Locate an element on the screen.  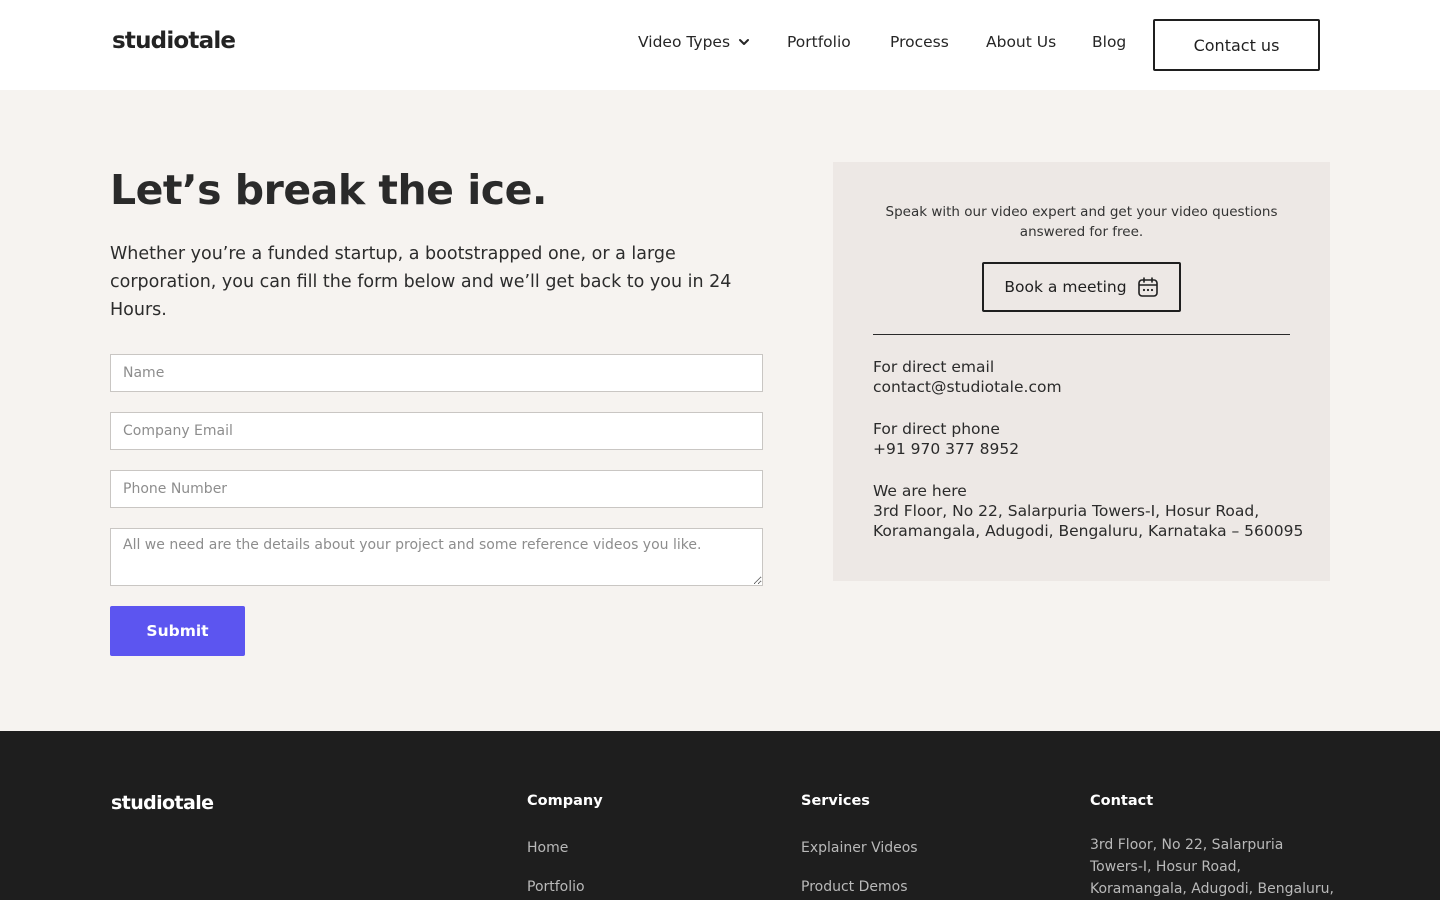
submit-button: Submit is located at coordinates (177, 631).